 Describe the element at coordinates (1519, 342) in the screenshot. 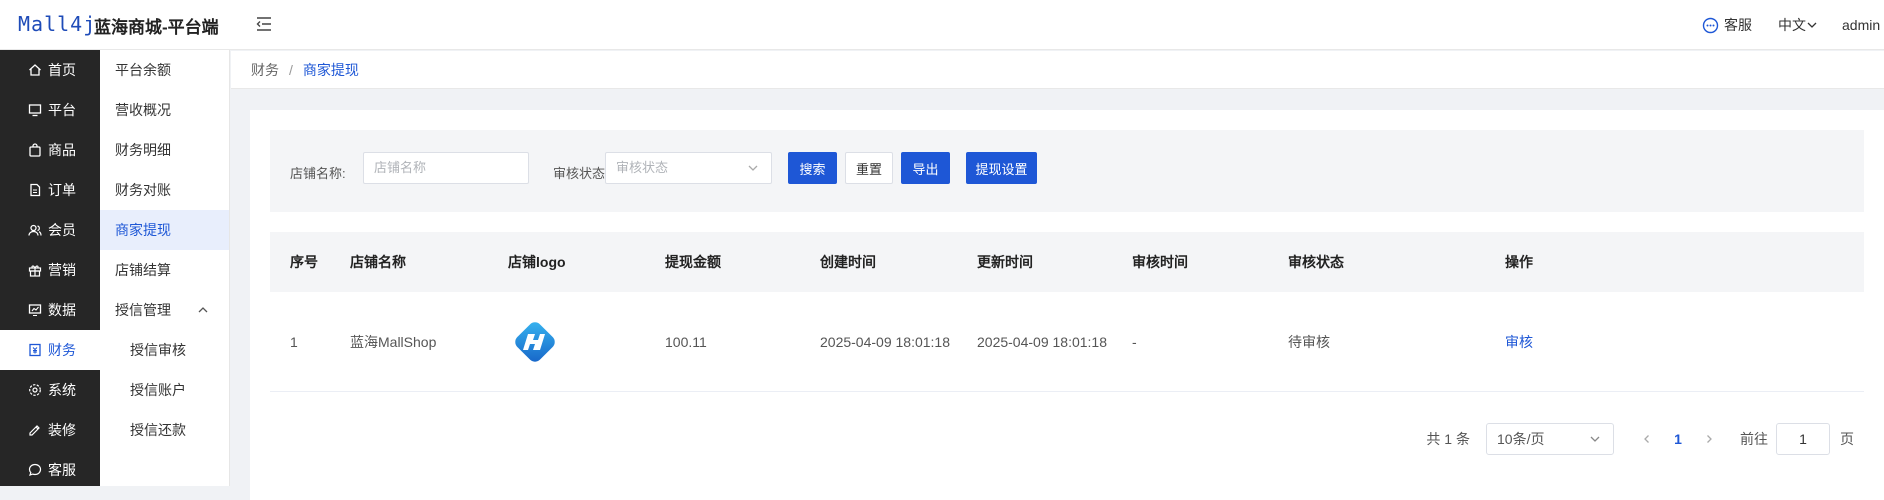

I see `audit-link: 审核` at that location.